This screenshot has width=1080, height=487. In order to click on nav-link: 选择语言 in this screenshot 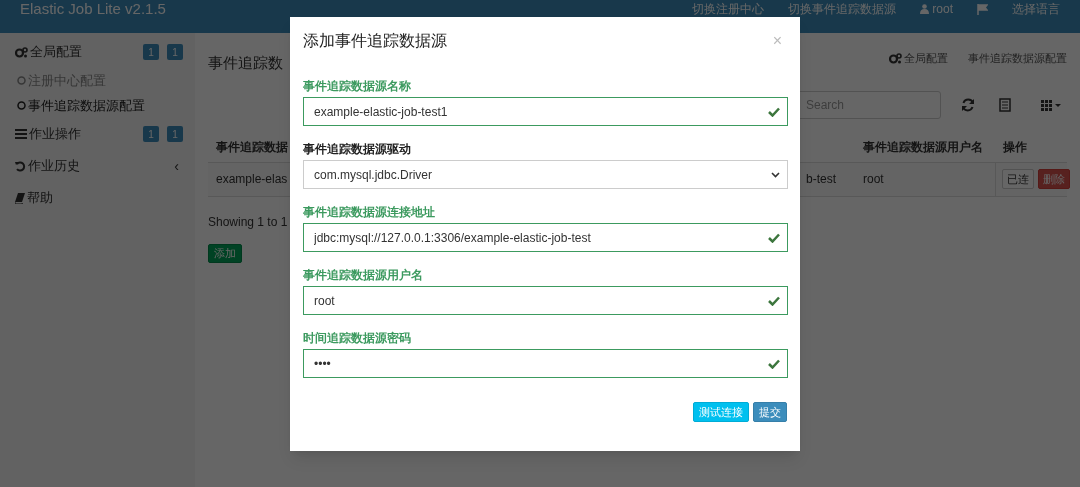, I will do `click(1036, 9)`.